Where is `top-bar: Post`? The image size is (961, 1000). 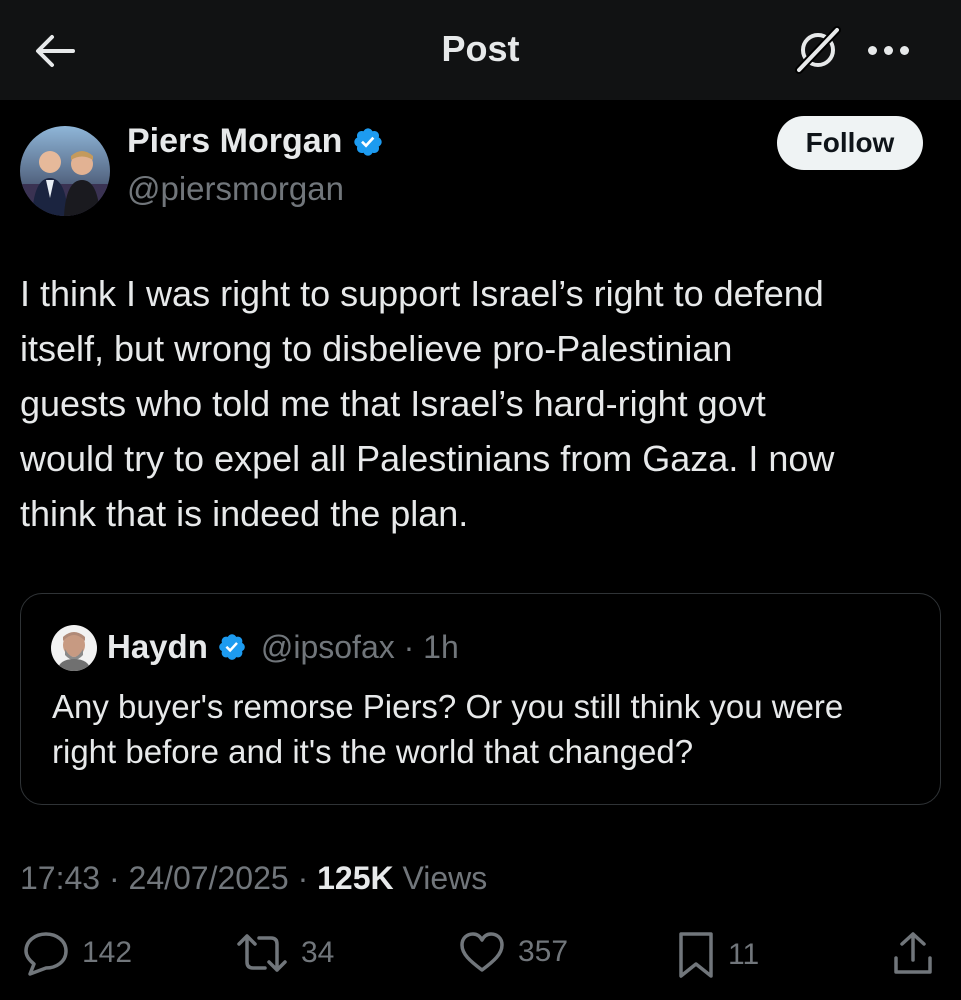 top-bar: Post is located at coordinates (480, 50).